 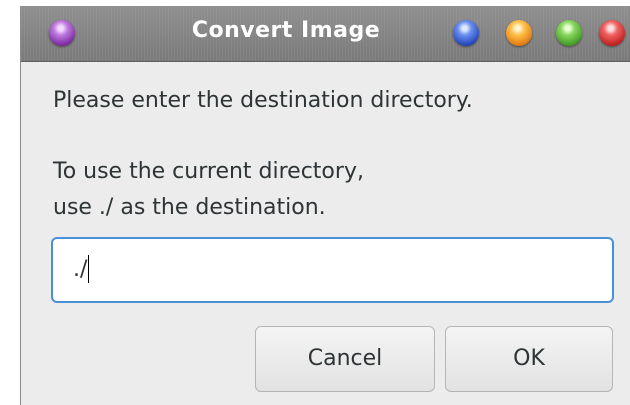 What do you see at coordinates (89, 268) in the screenshot?
I see `text-cursor` at bounding box center [89, 268].